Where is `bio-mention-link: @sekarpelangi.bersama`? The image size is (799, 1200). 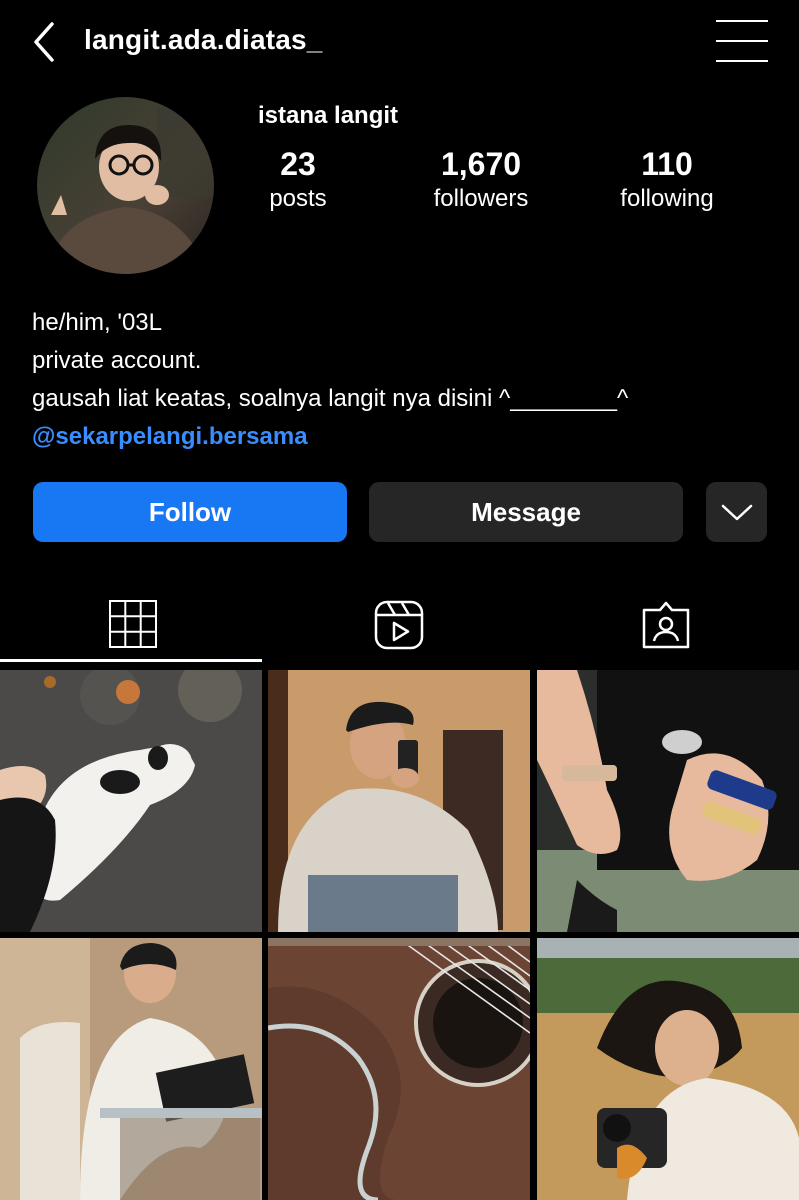 bio-mention-link: @sekarpelangi.bersama is located at coordinates (330, 437).